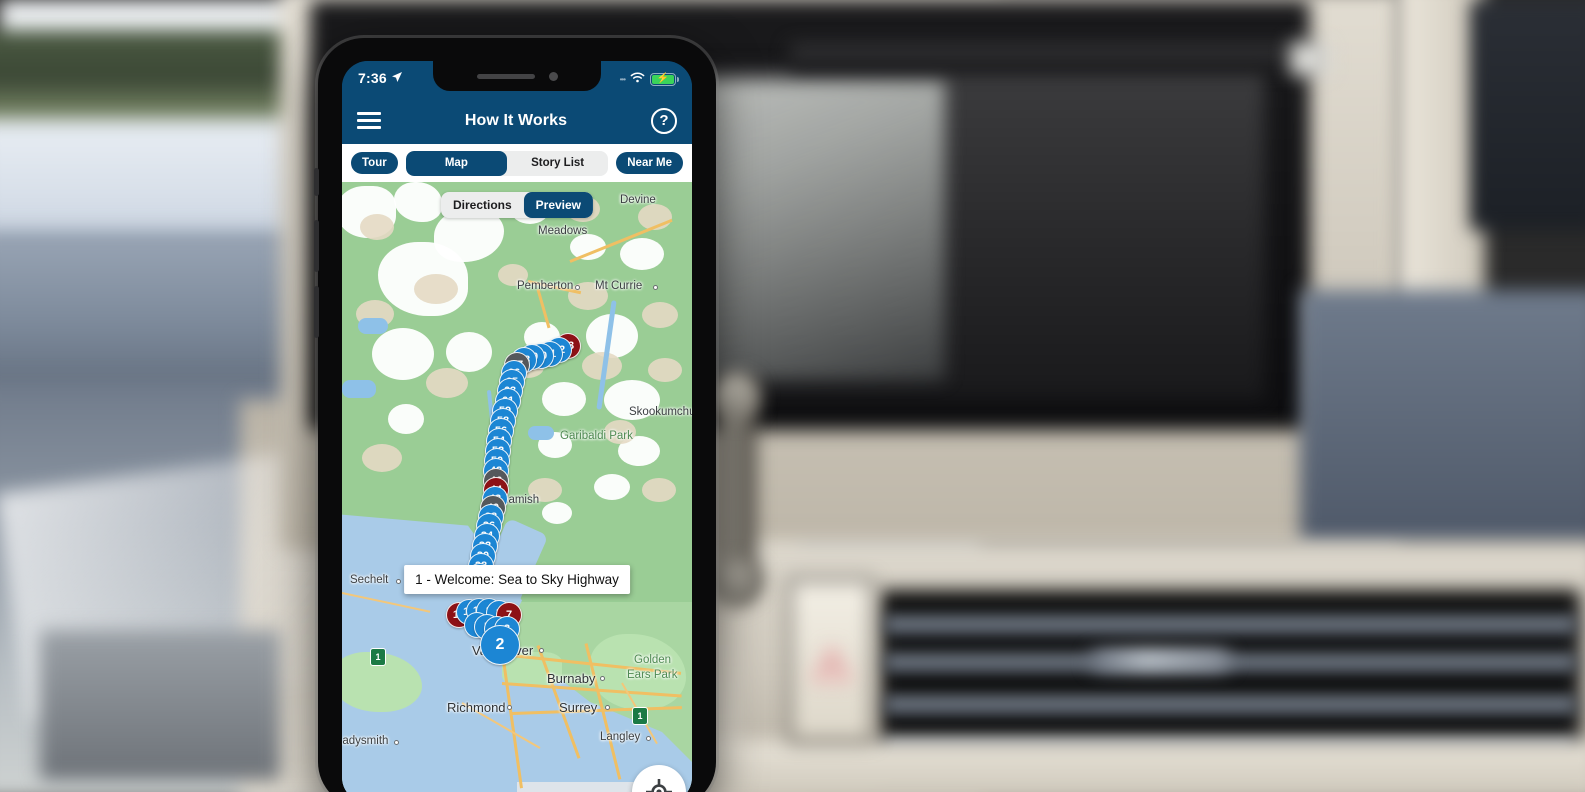 Image resolution: width=1585 pixels, height=792 pixels. Describe the element at coordinates (571, 678) in the screenshot. I see `map-label: Burnaby` at that location.